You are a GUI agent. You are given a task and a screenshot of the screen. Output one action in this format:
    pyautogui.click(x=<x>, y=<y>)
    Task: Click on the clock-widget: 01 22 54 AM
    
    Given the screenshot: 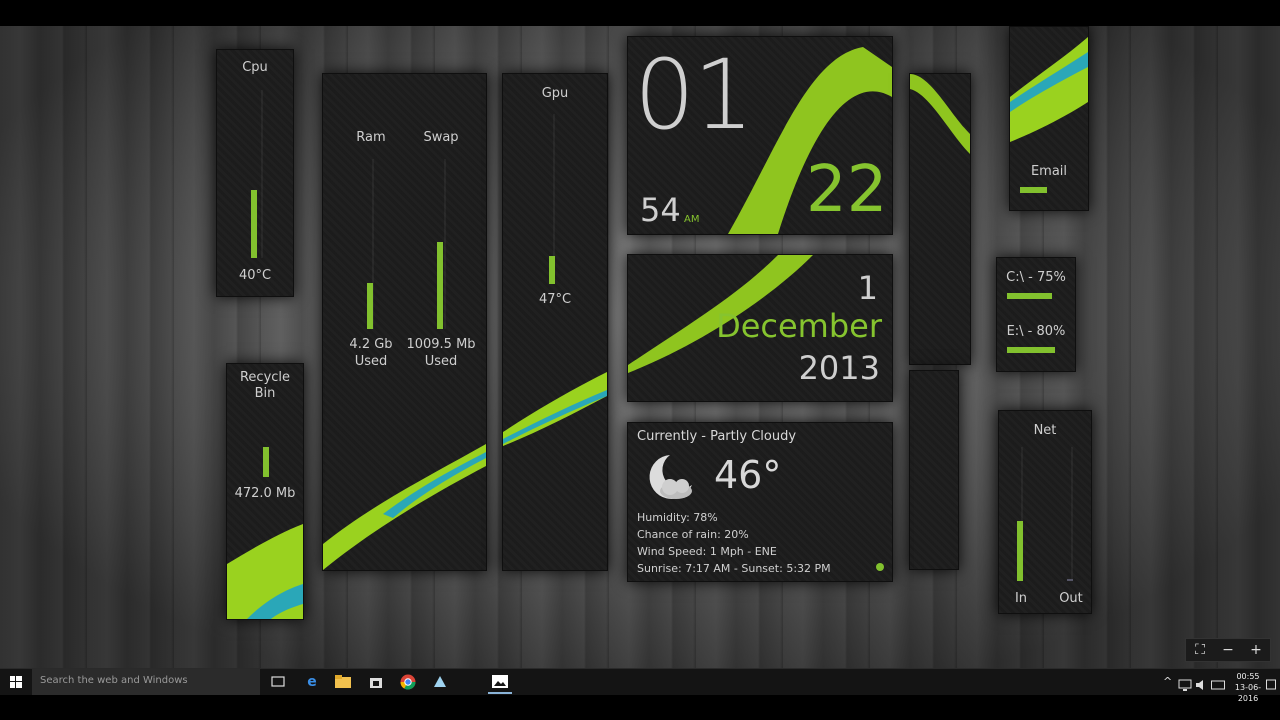 What is the action you would take?
    pyautogui.click(x=760, y=135)
    